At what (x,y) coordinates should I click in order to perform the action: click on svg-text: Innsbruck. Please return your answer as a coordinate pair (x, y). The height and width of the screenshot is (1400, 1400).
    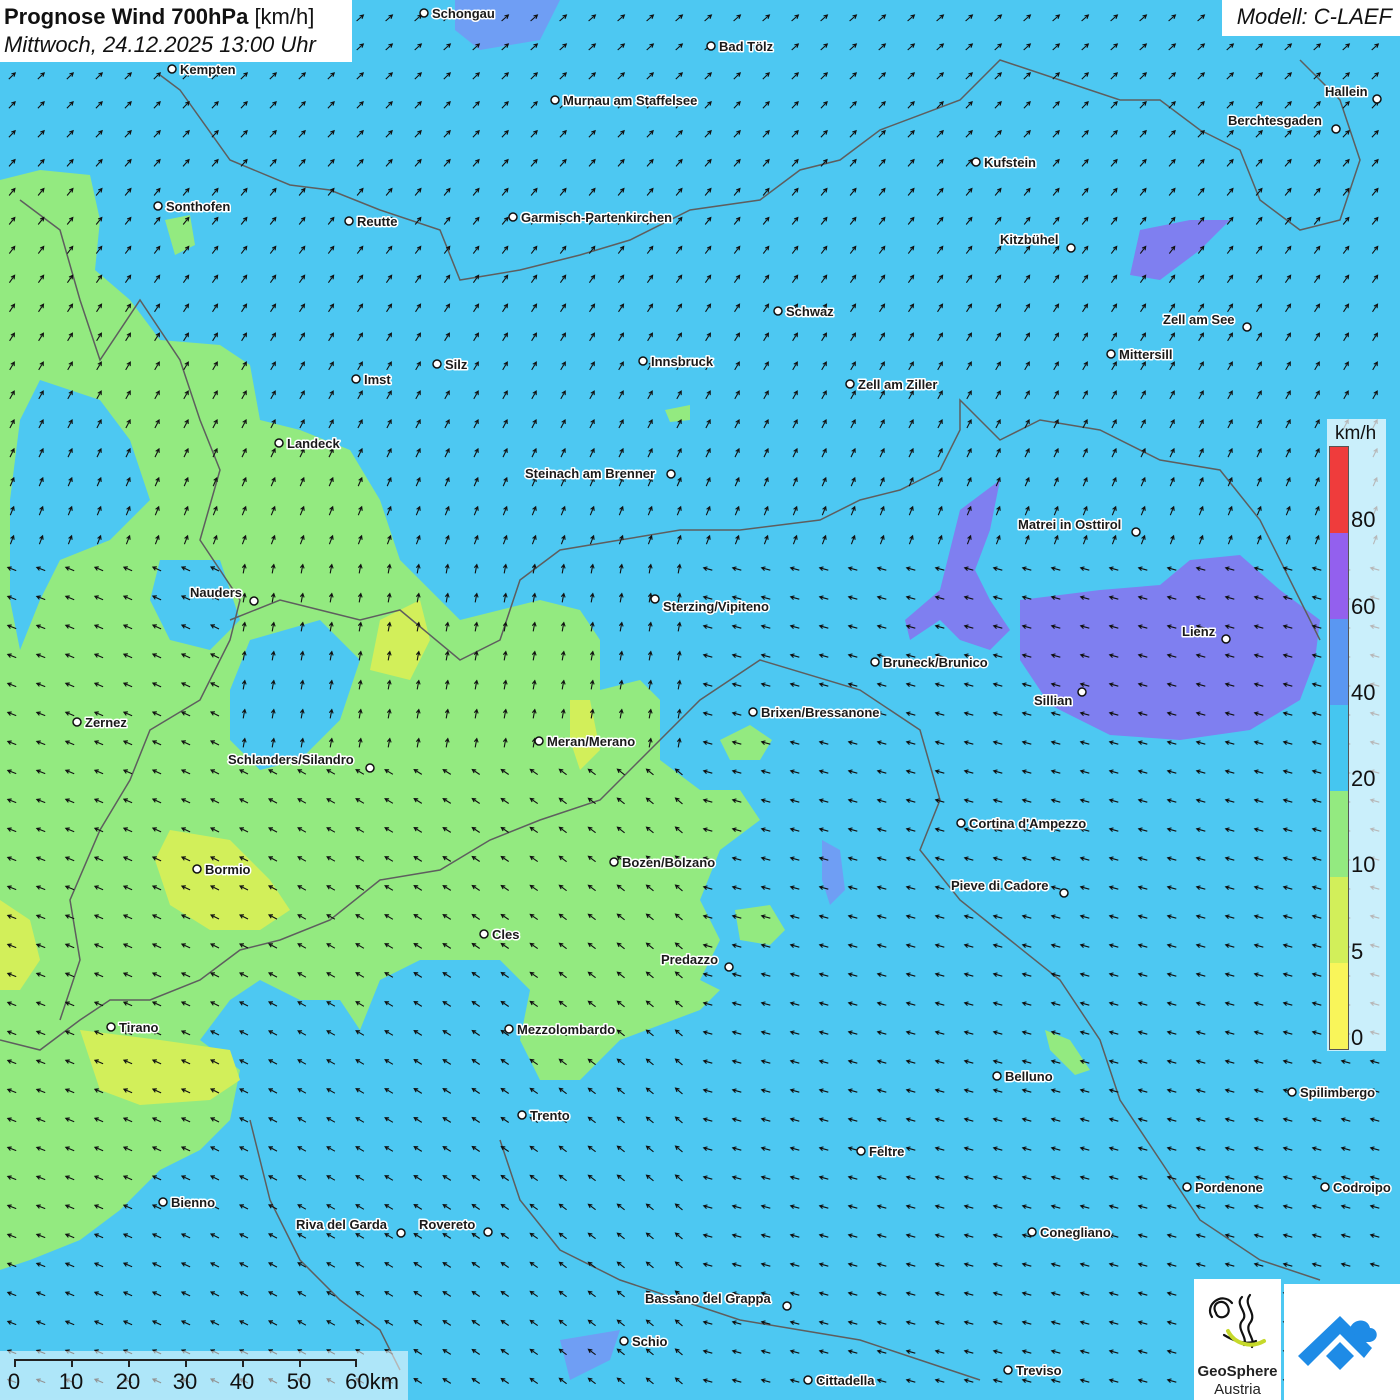
    Looking at the image, I should click on (682, 361).